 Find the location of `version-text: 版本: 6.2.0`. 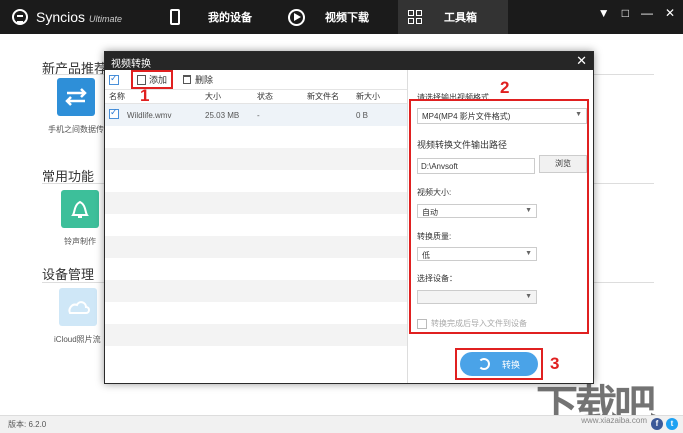

version-text: 版本: 6.2.0 is located at coordinates (27, 424).